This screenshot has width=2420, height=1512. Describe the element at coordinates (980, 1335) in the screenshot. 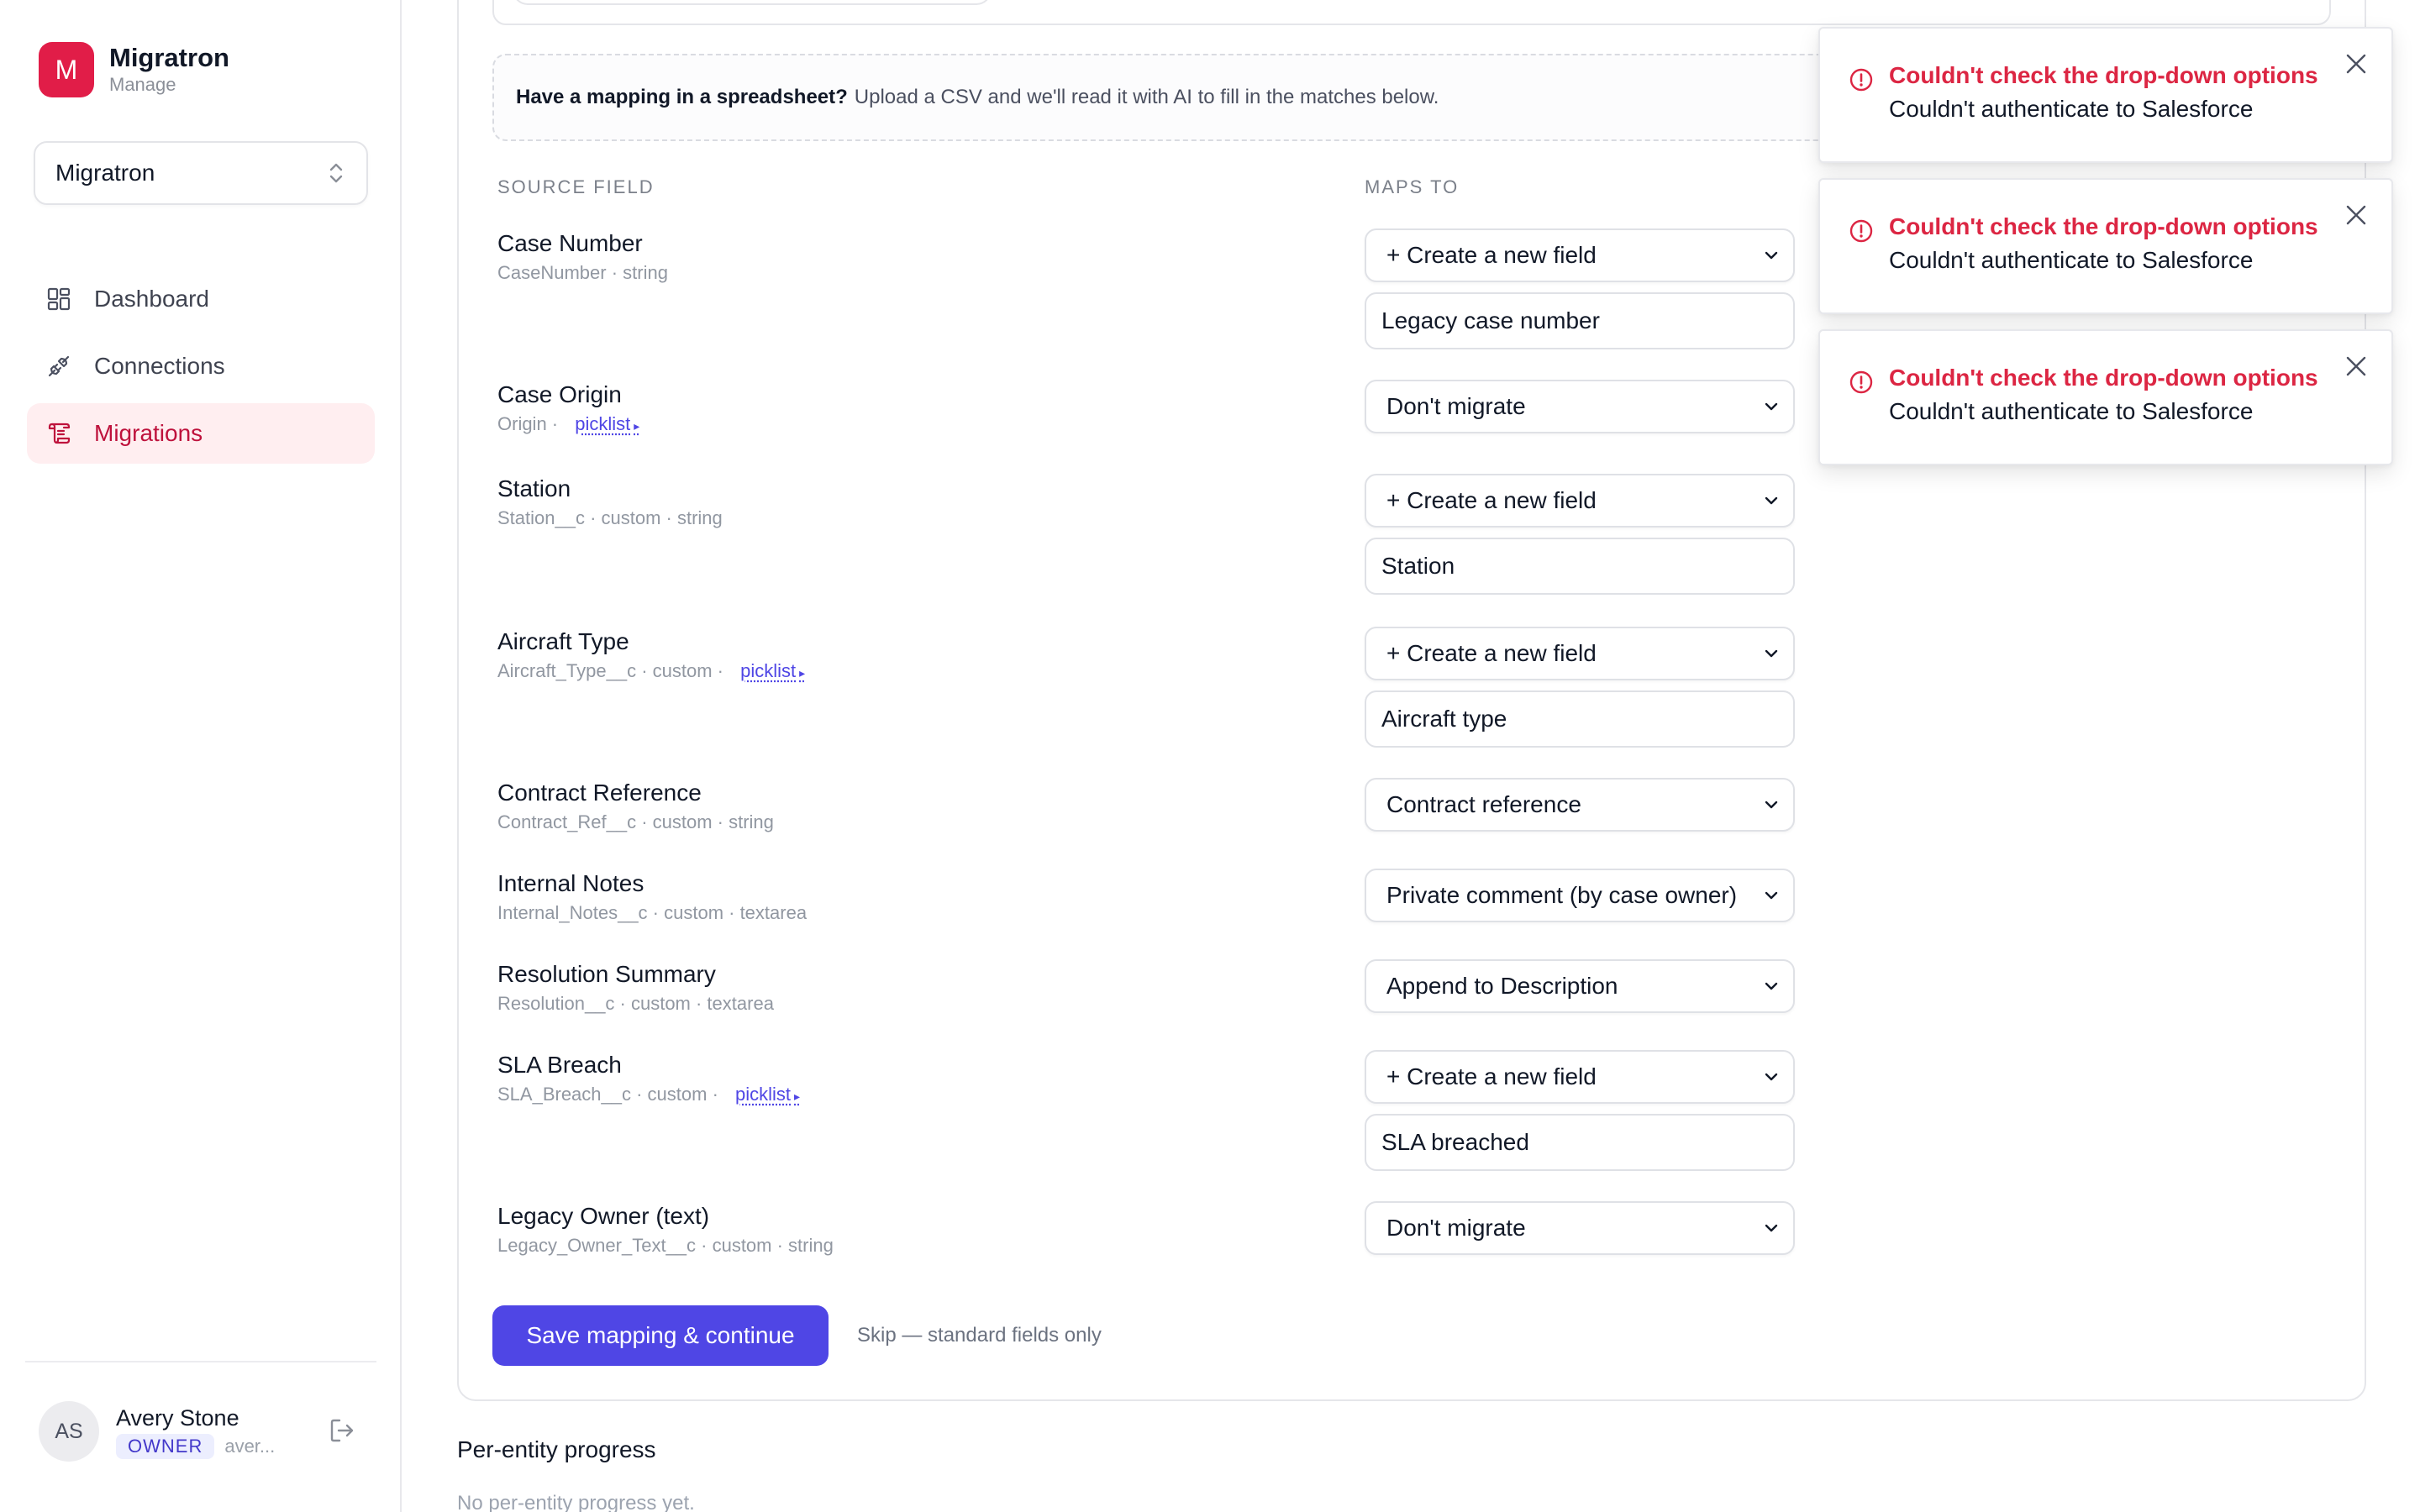

I see `skip-link: Skip — standard fields only` at that location.